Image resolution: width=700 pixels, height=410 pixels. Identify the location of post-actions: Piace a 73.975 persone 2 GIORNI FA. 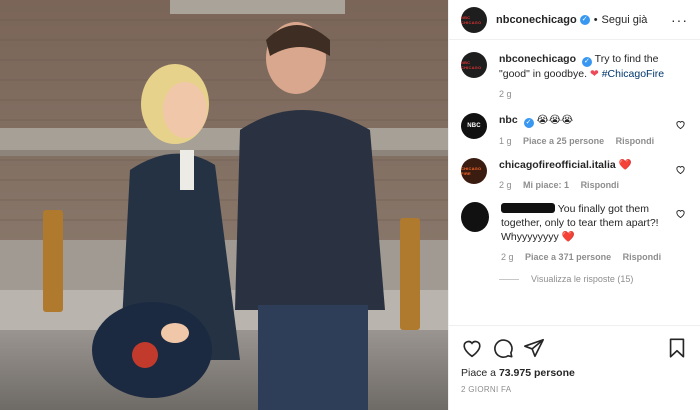
(574, 359).